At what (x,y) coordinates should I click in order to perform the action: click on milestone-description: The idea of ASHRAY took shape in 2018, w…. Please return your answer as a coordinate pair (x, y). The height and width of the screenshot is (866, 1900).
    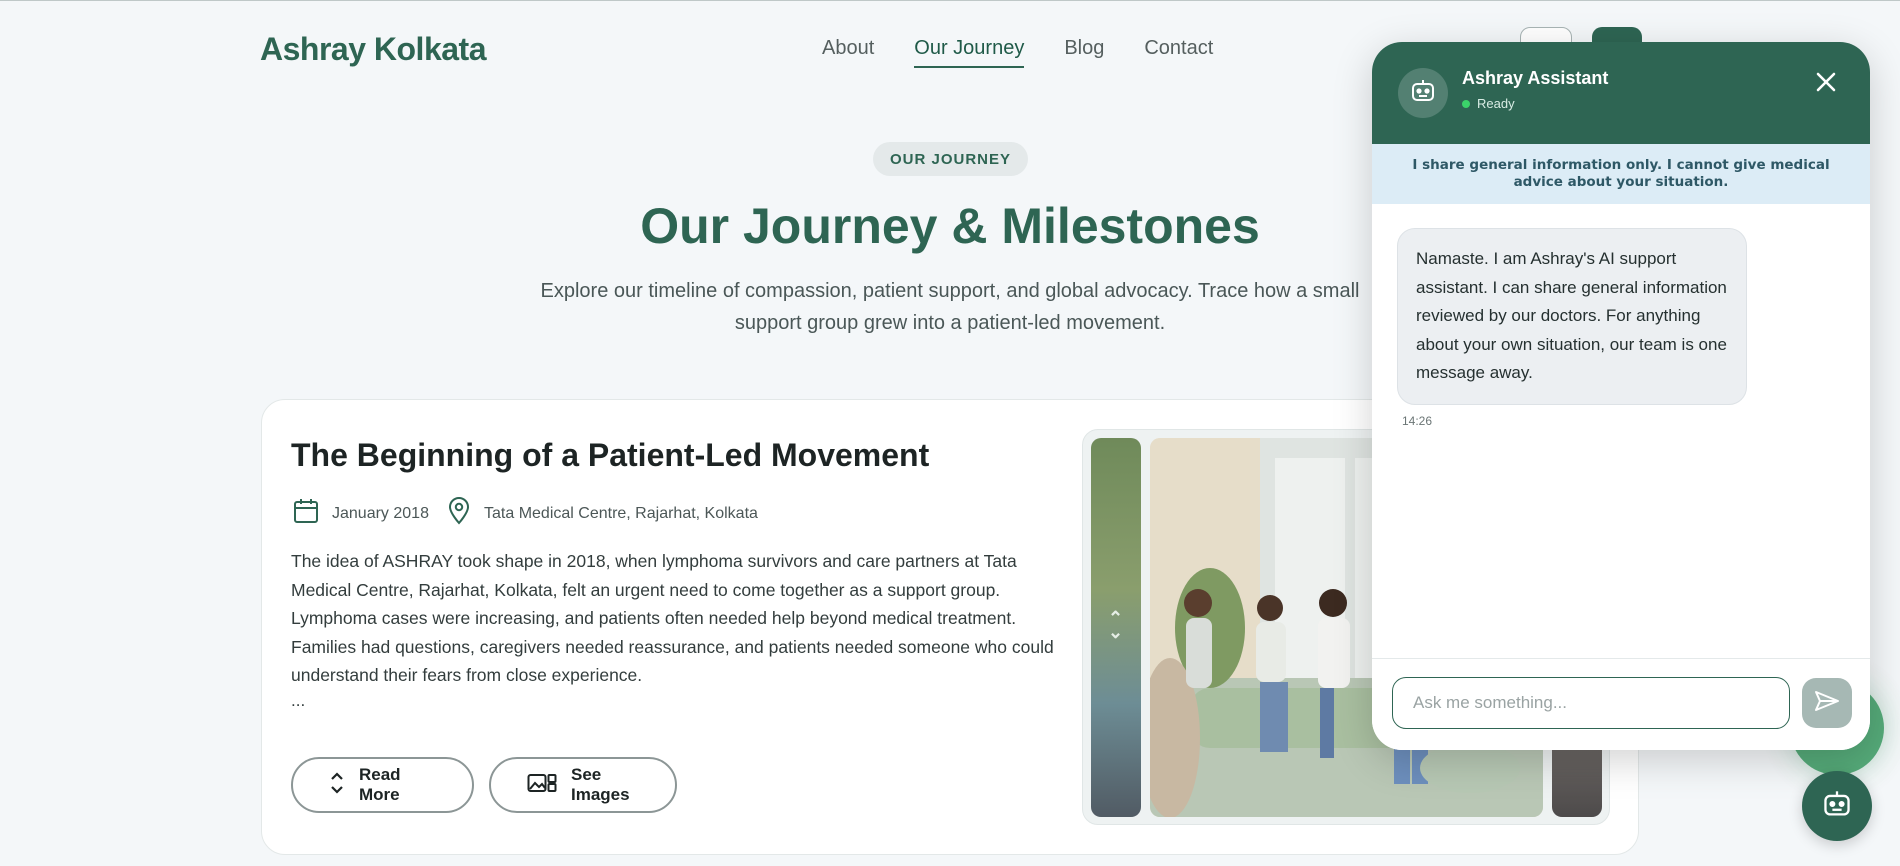
    Looking at the image, I should click on (672, 618).